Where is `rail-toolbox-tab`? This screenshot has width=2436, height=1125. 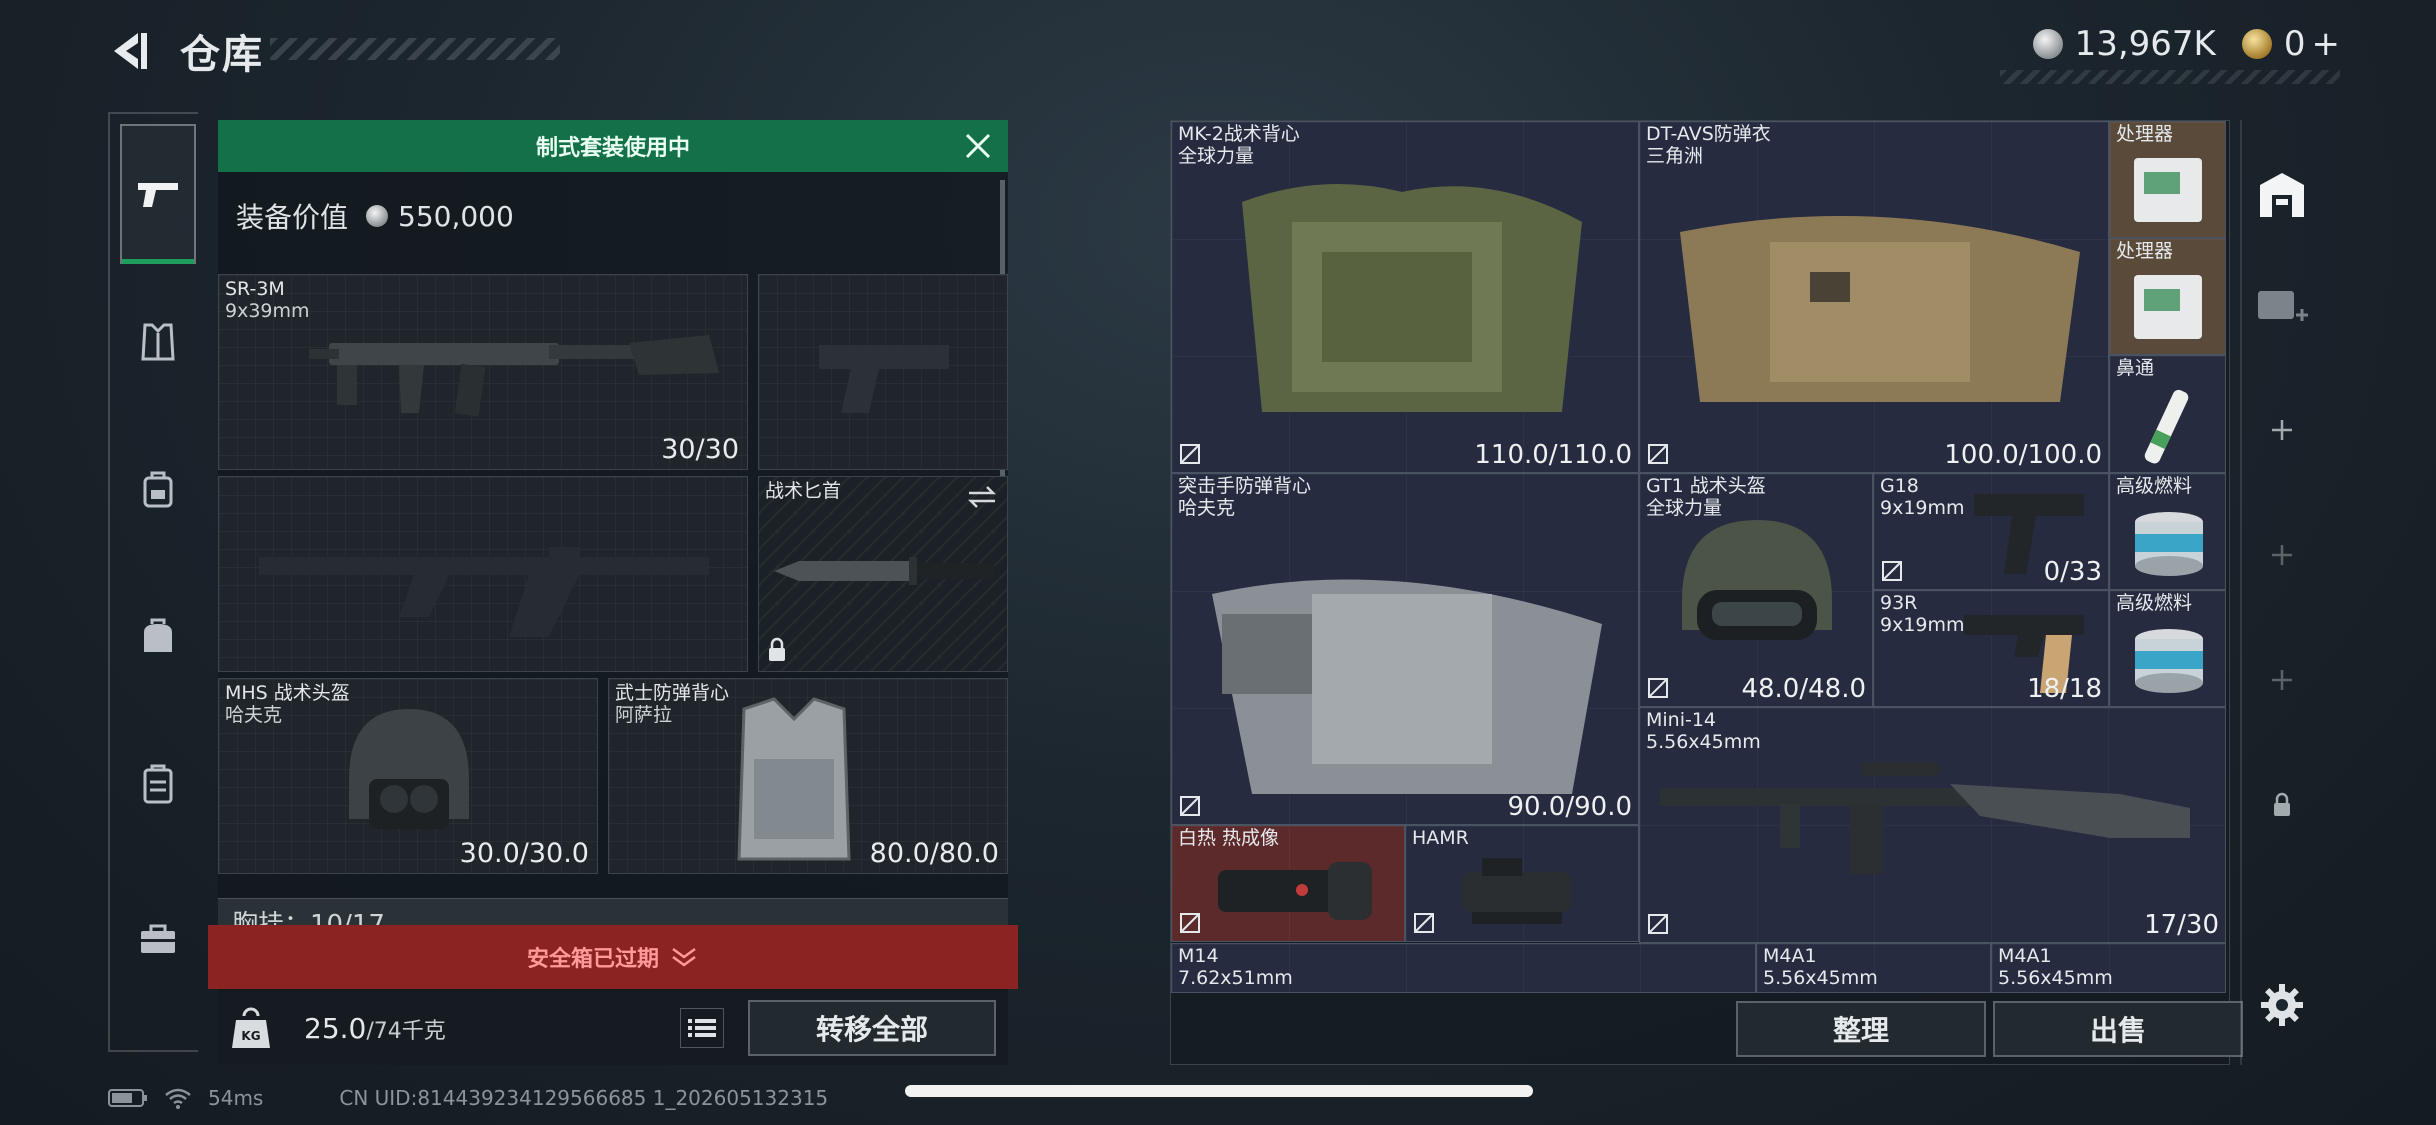 rail-toolbox-tab is located at coordinates (158, 939).